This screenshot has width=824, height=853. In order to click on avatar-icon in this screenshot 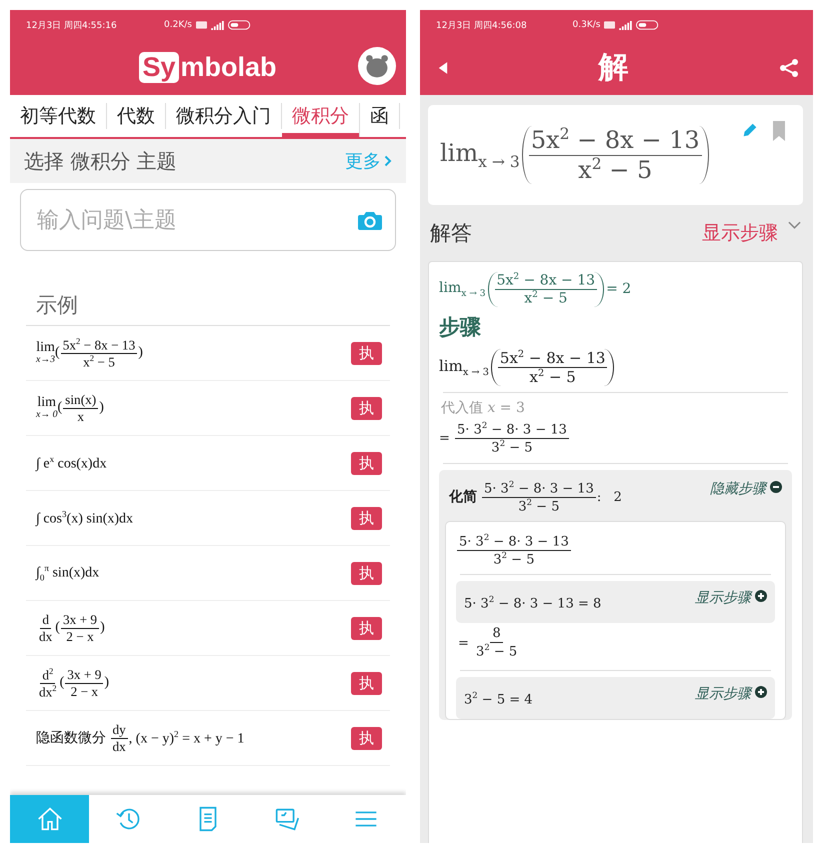, I will do `click(377, 66)`.